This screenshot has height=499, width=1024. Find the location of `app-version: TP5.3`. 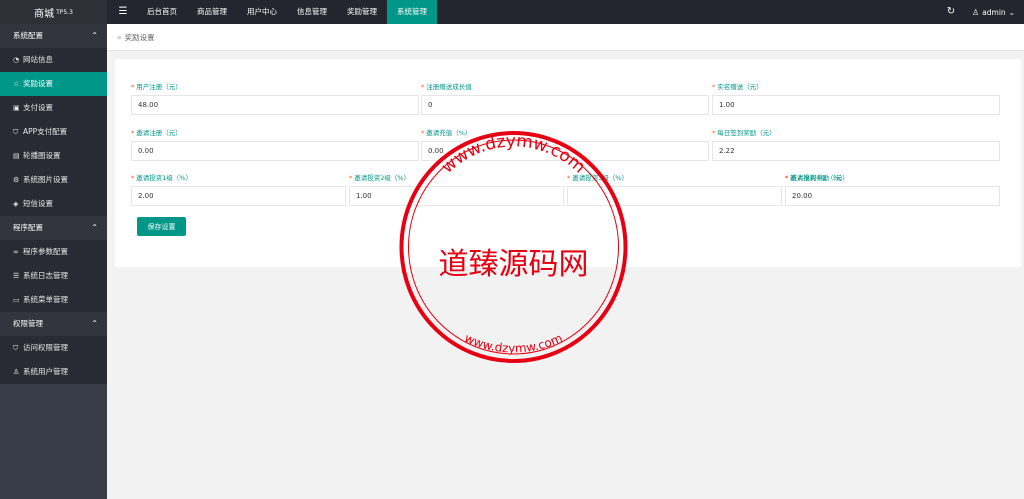

app-version: TP5.3 is located at coordinates (64, 12).